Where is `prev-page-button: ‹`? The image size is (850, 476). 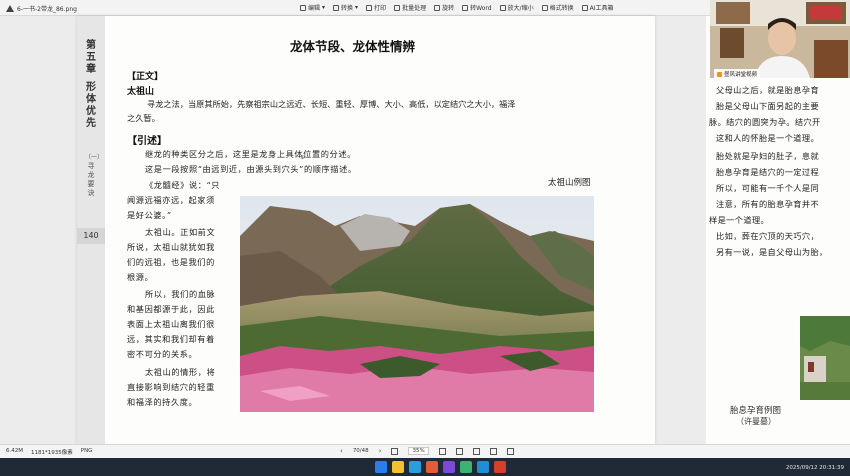
prev-page-button: ‹ is located at coordinates (341, 451).